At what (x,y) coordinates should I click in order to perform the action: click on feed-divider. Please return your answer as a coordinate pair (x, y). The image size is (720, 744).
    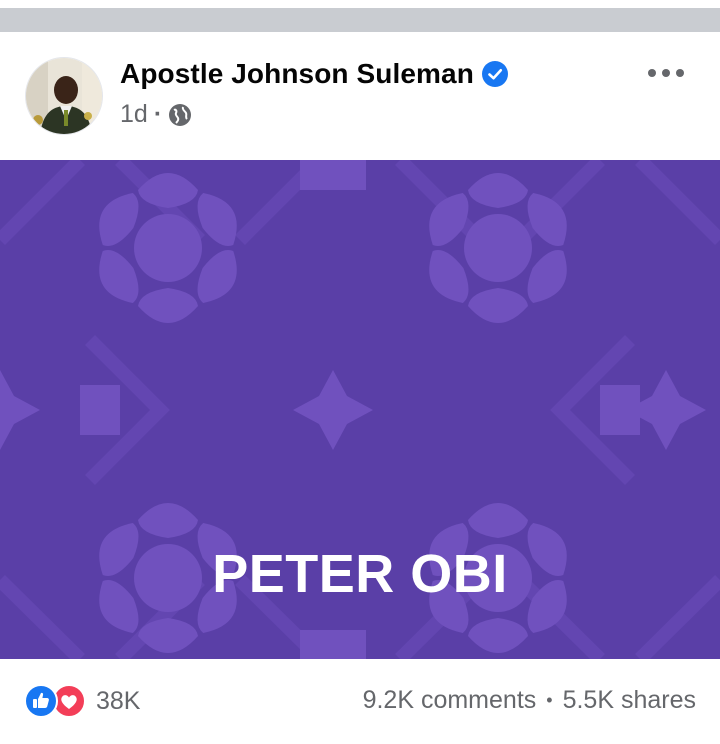
    Looking at the image, I should click on (360, 20).